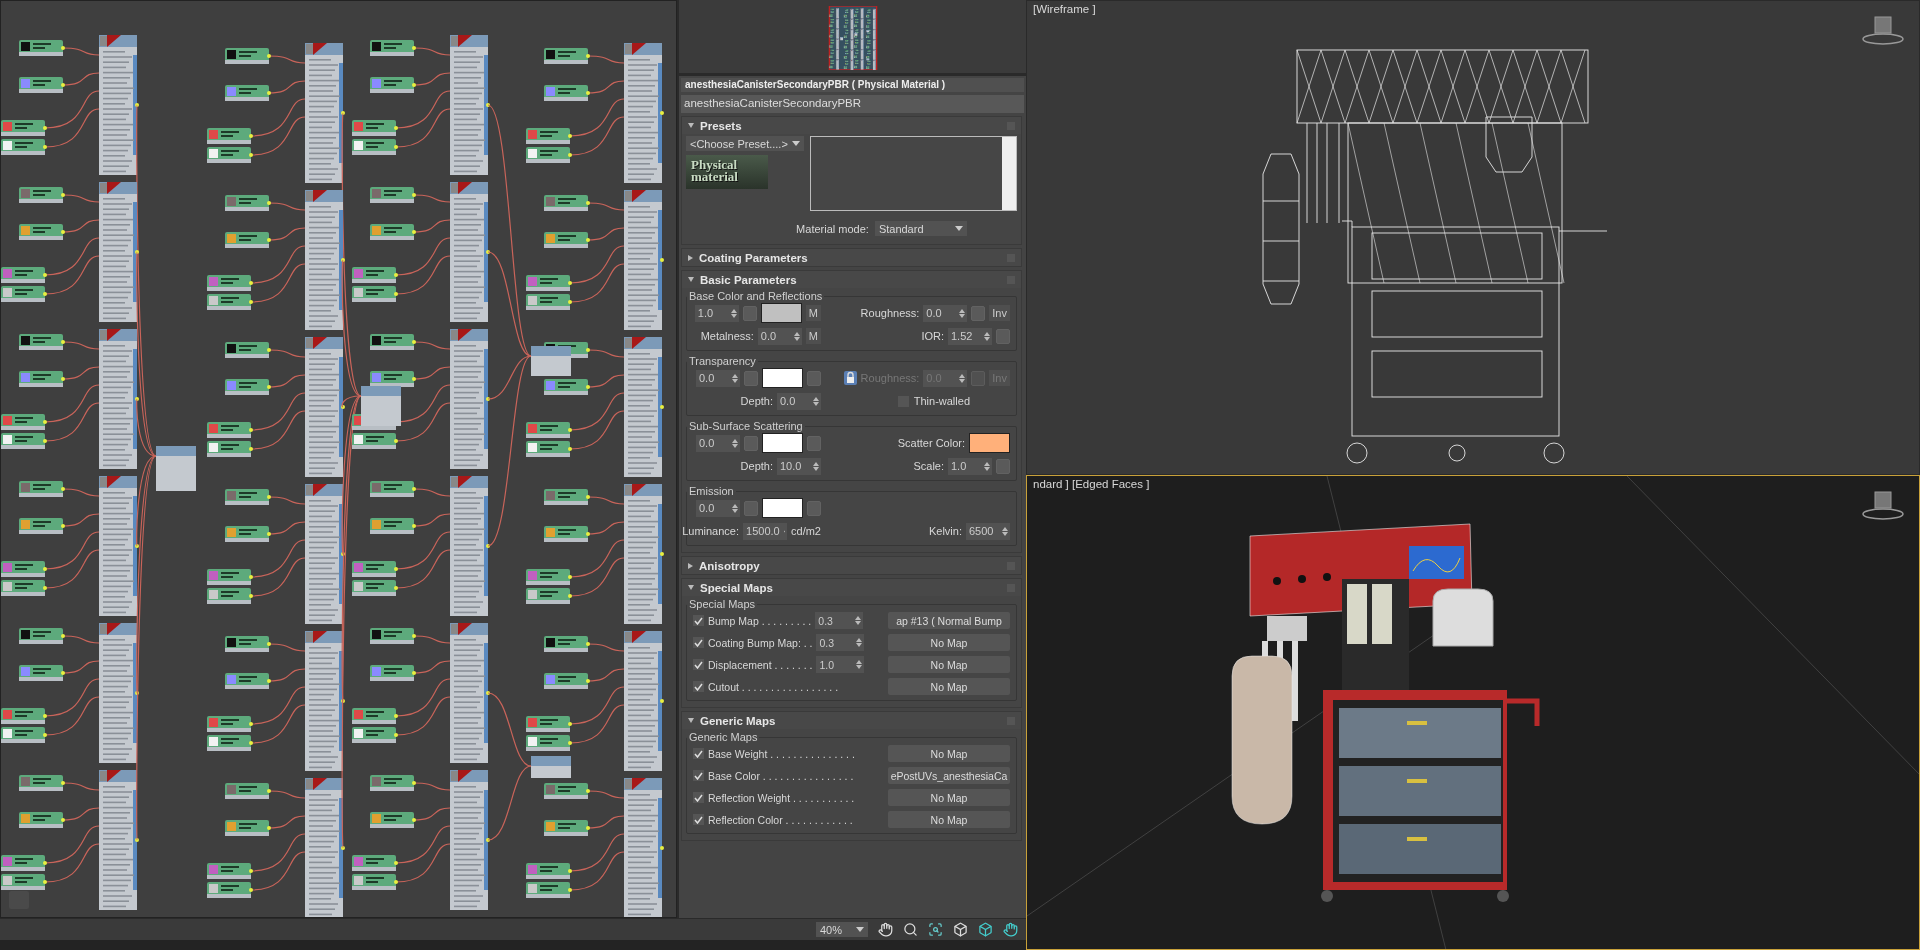  What do you see at coordinates (945, 531) in the screenshot?
I see `field-label: Kelvin:` at bounding box center [945, 531].